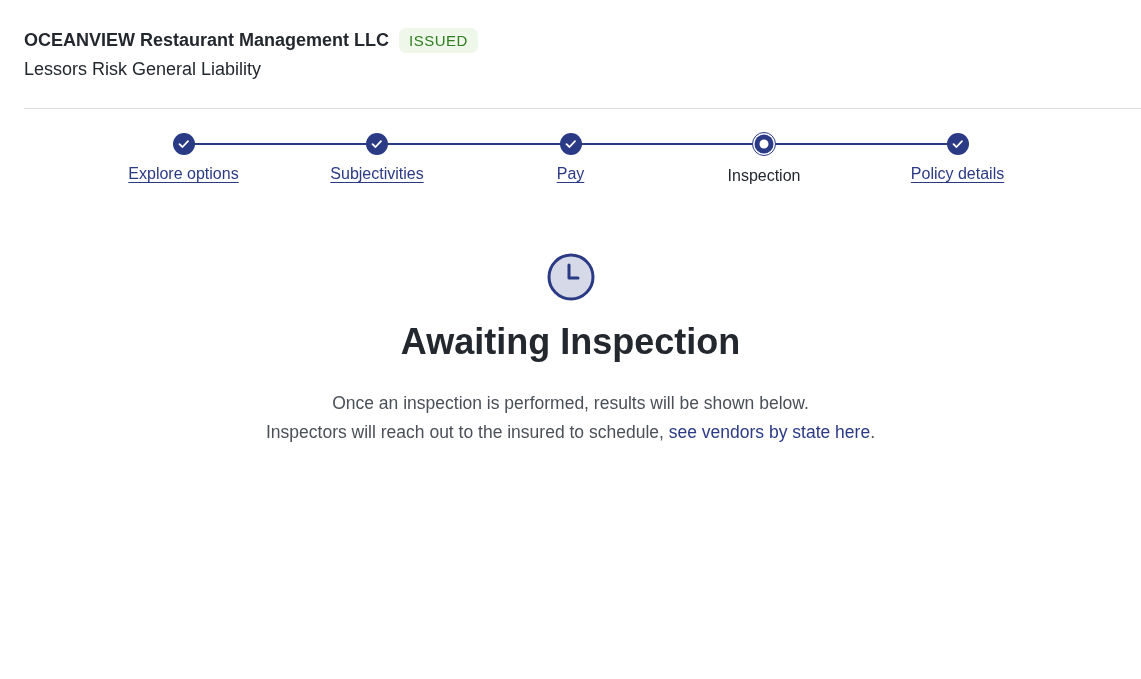 This screenshot has height=679, width=1141. Describe the element at coordinates (183, 174) in the screenshot. I see `step-link: Explore options` at that location.